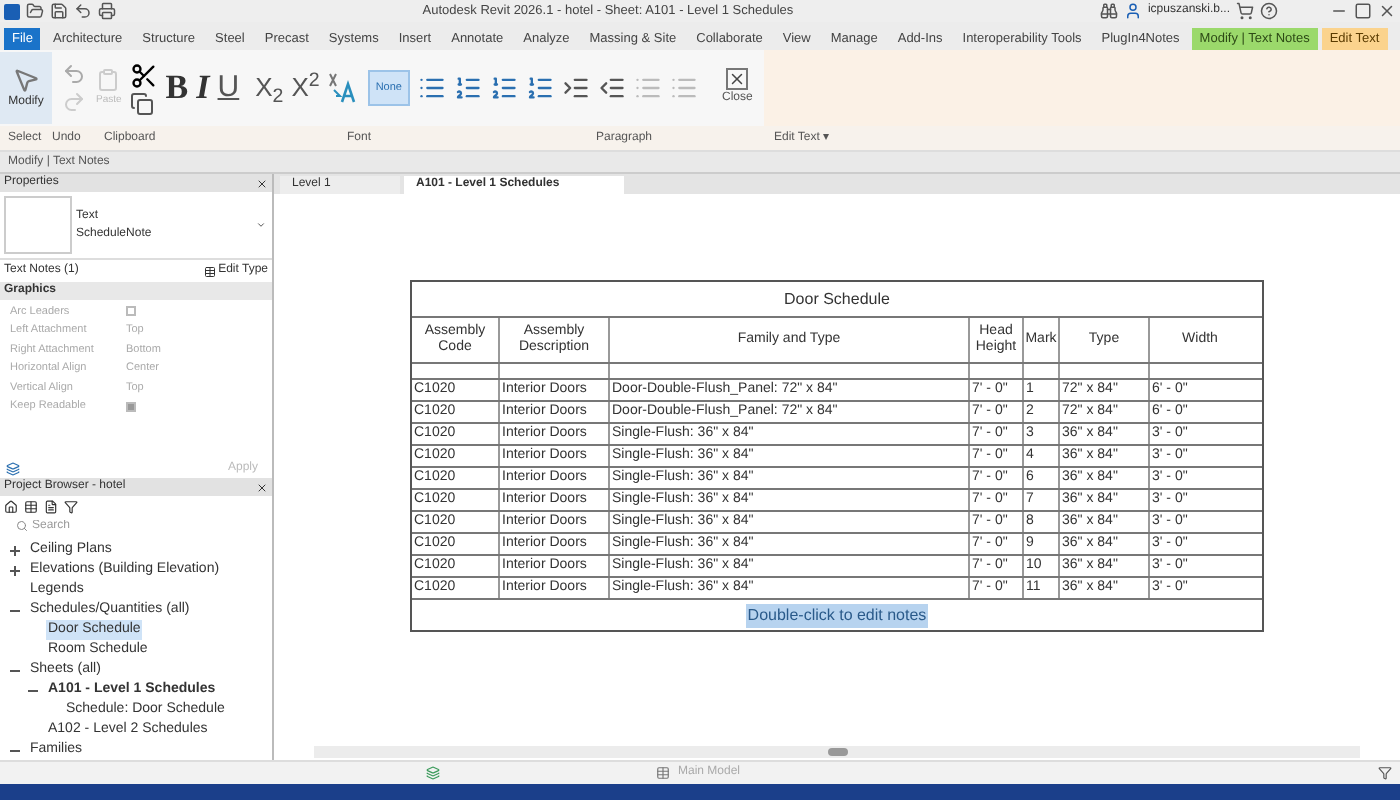 This screenshot has width=1400, height=800. Describe the element at coordinates (433, 773) in the screenshot. I see `worksets-icon` at that location.